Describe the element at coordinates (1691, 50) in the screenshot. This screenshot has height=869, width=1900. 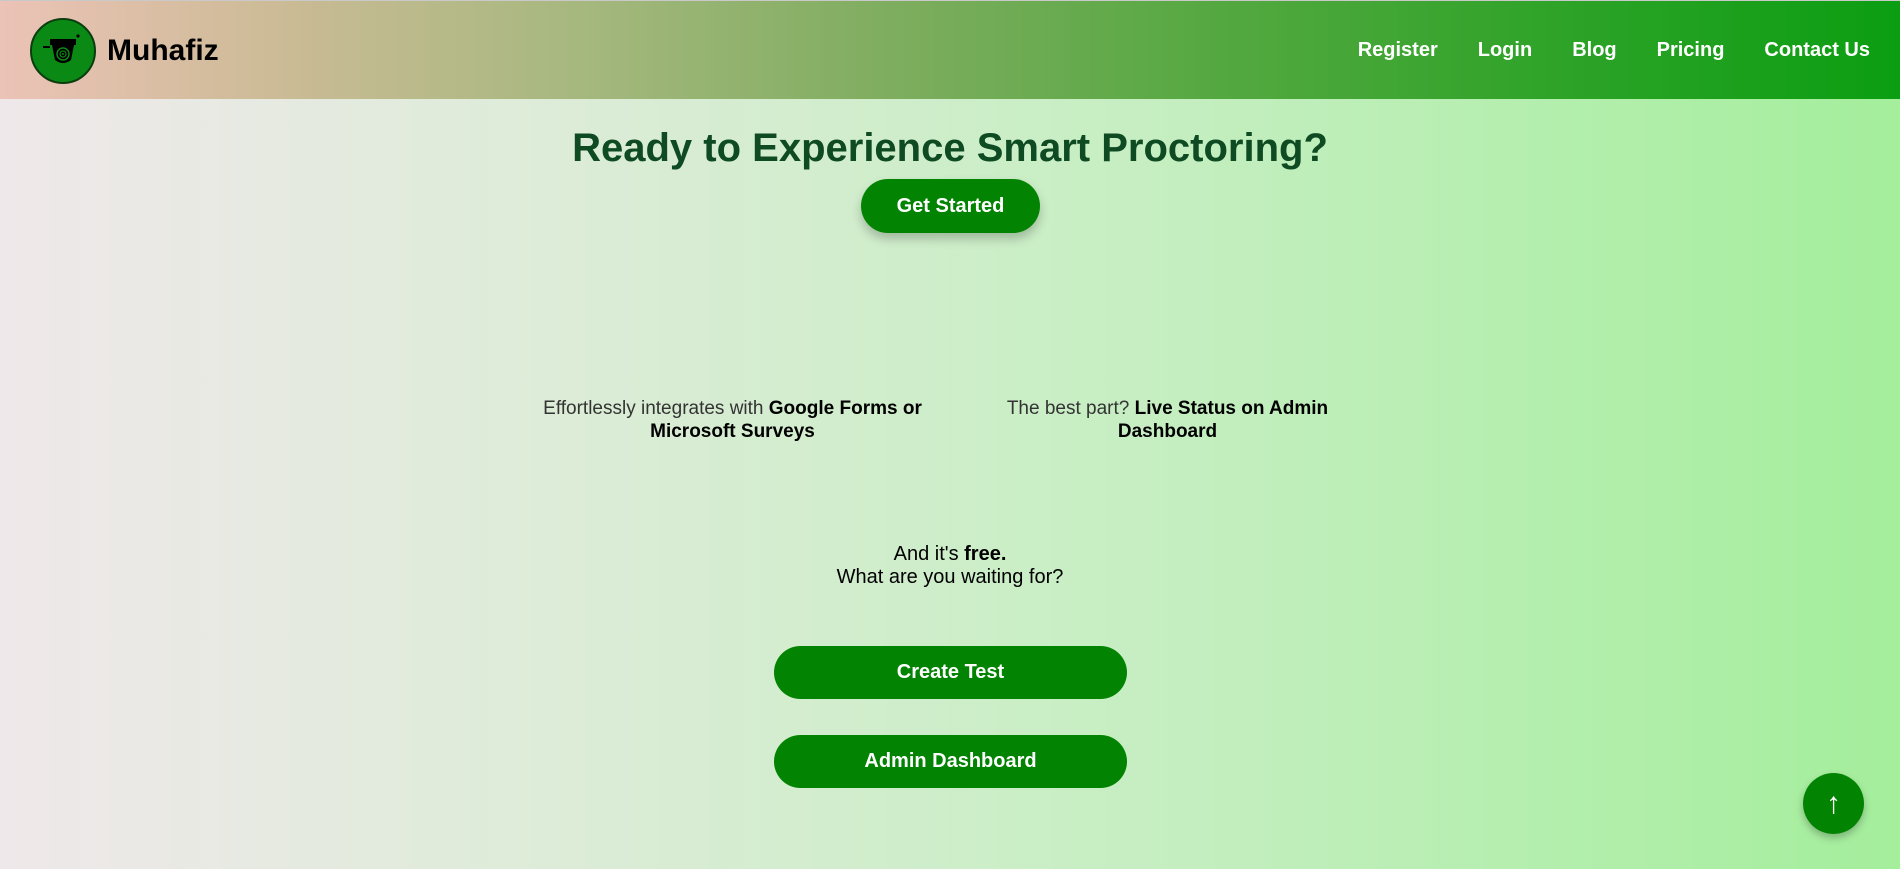
I see `nav-pricing-link: Pricing` at that location.